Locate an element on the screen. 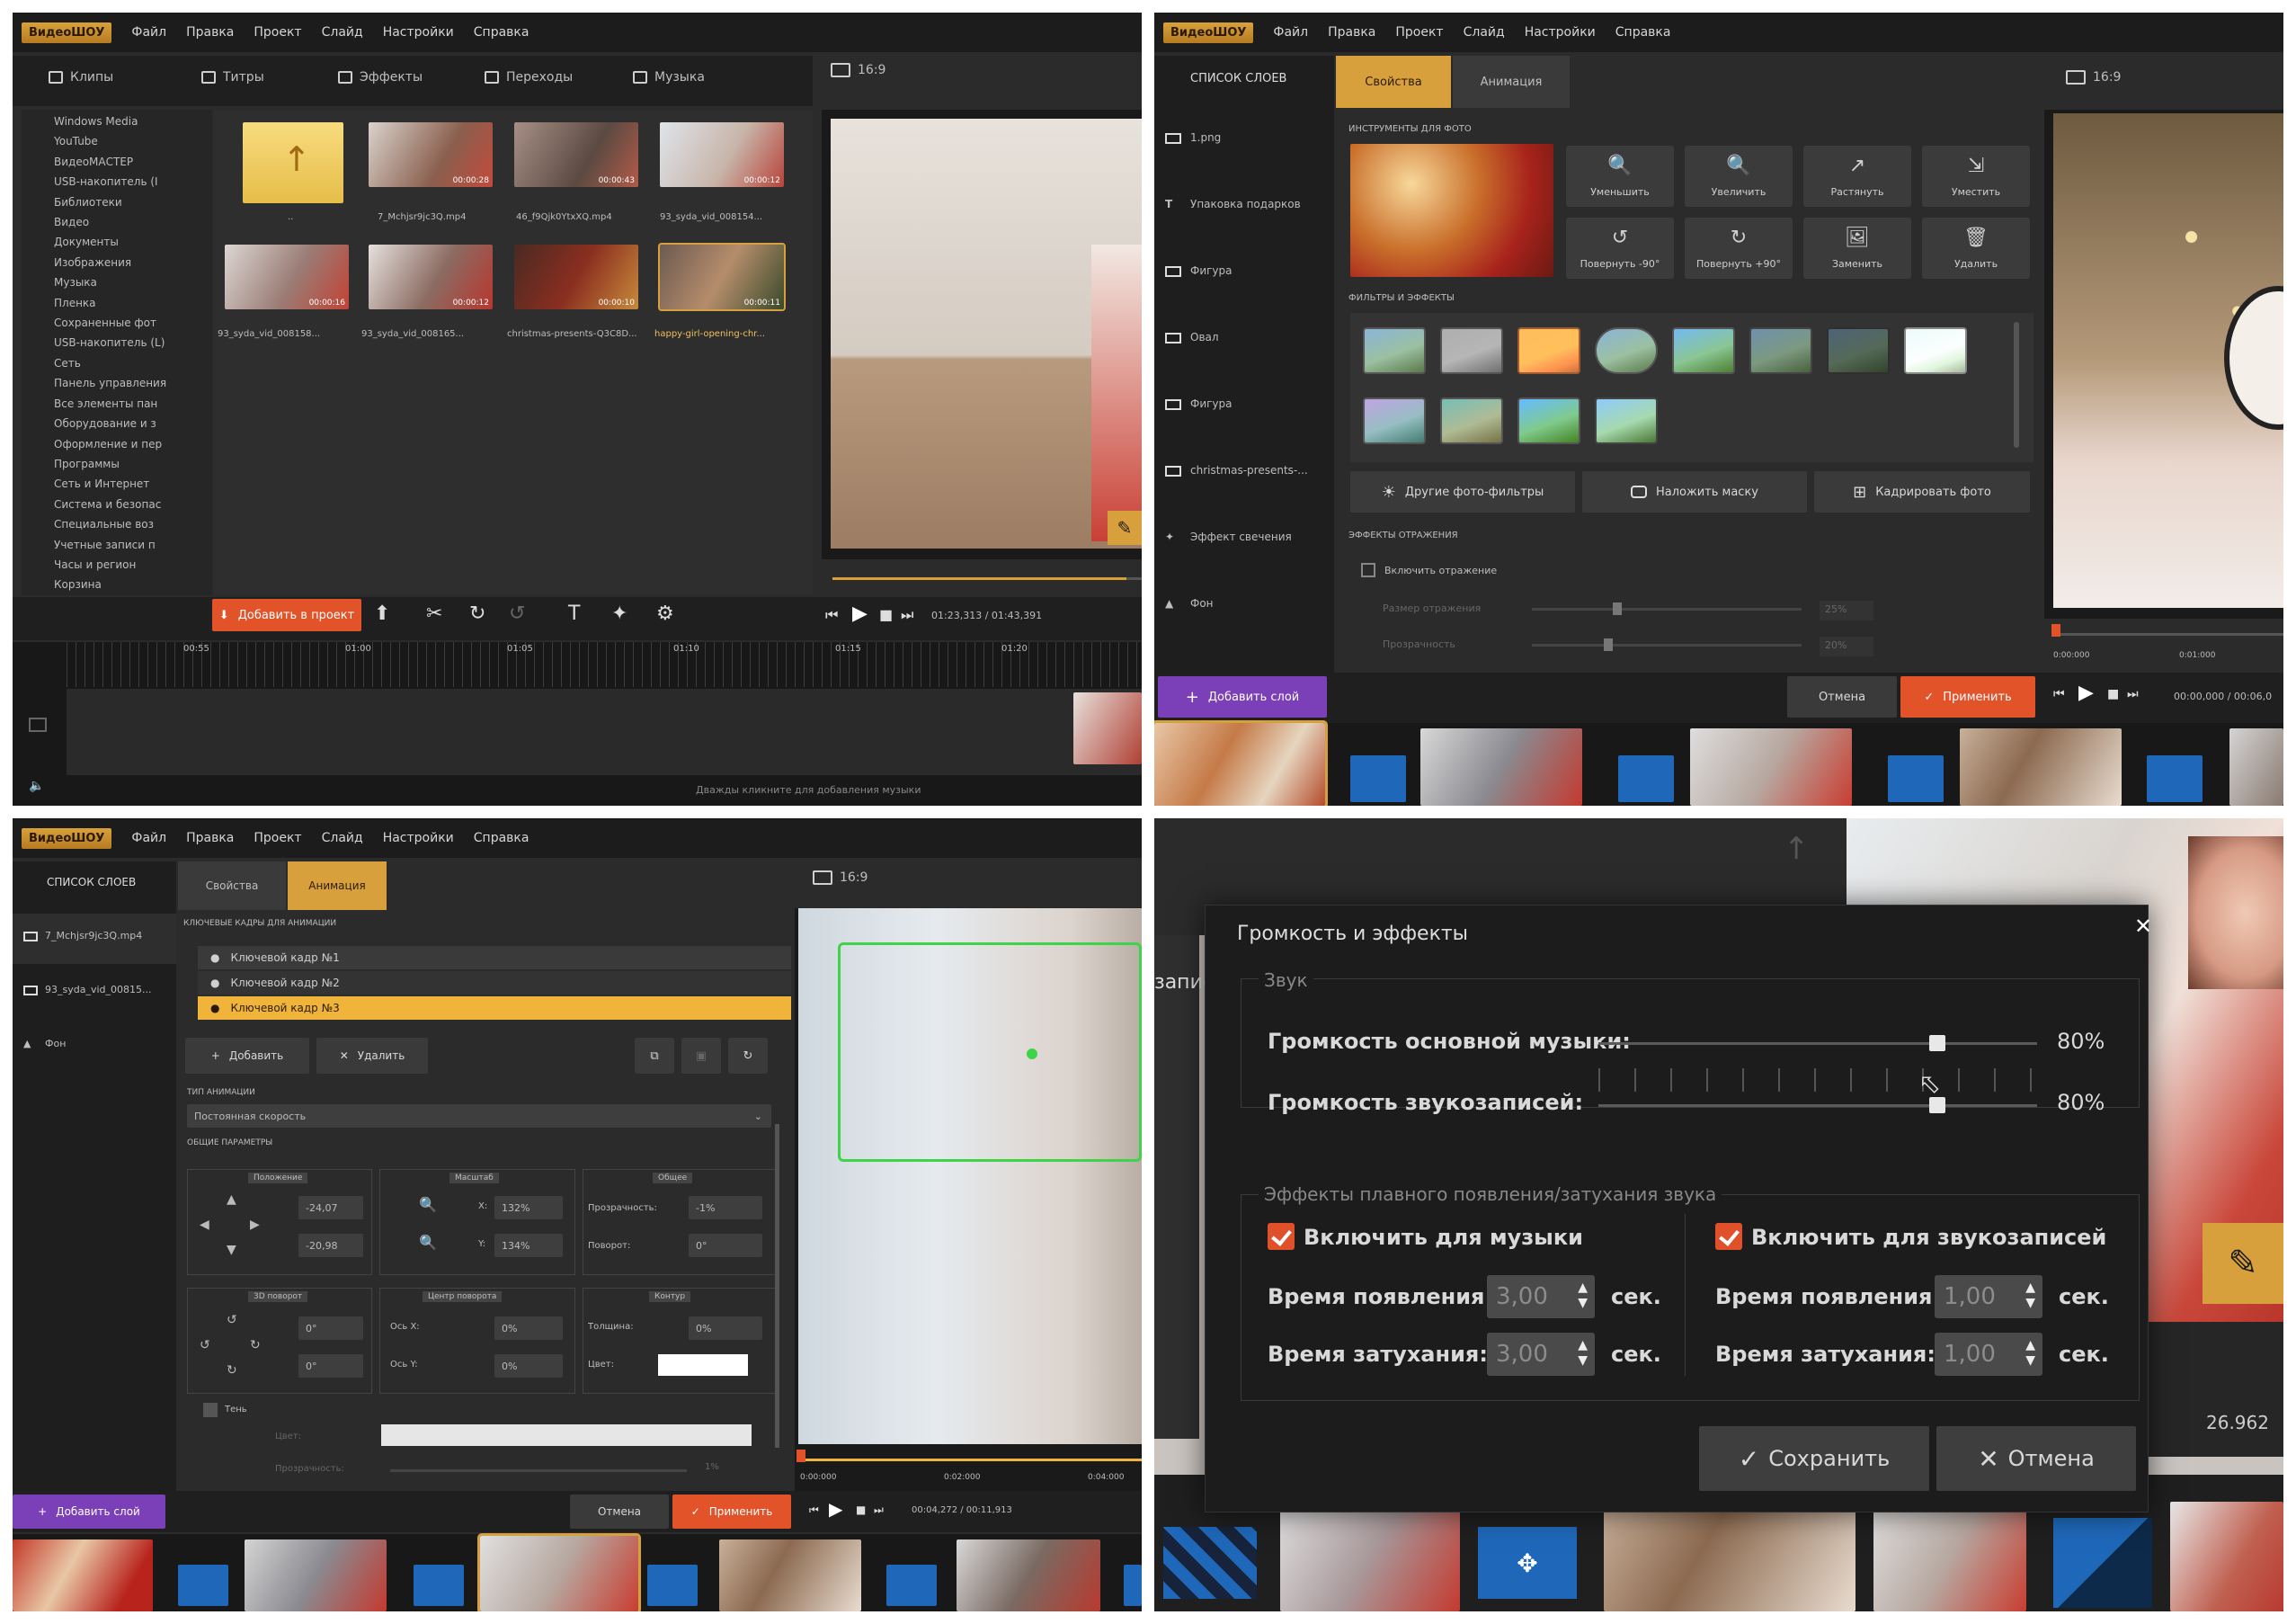  tab-effects: Эффекты is located at coordinates (380, 77).